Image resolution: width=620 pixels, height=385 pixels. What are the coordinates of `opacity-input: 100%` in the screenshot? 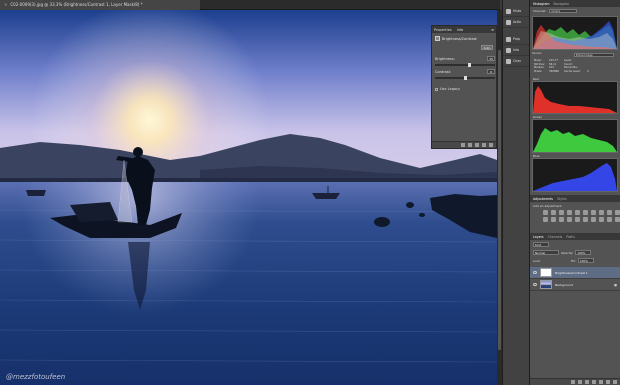 It's located at (583, 252).